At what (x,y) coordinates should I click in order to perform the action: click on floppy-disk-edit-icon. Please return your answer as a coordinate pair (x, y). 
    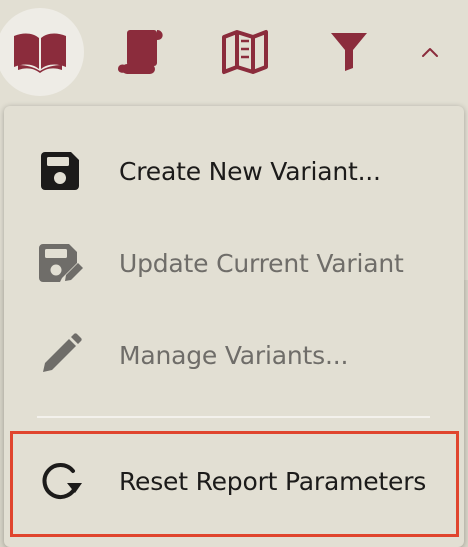
    Looking at the image, I should click on (60, 263).